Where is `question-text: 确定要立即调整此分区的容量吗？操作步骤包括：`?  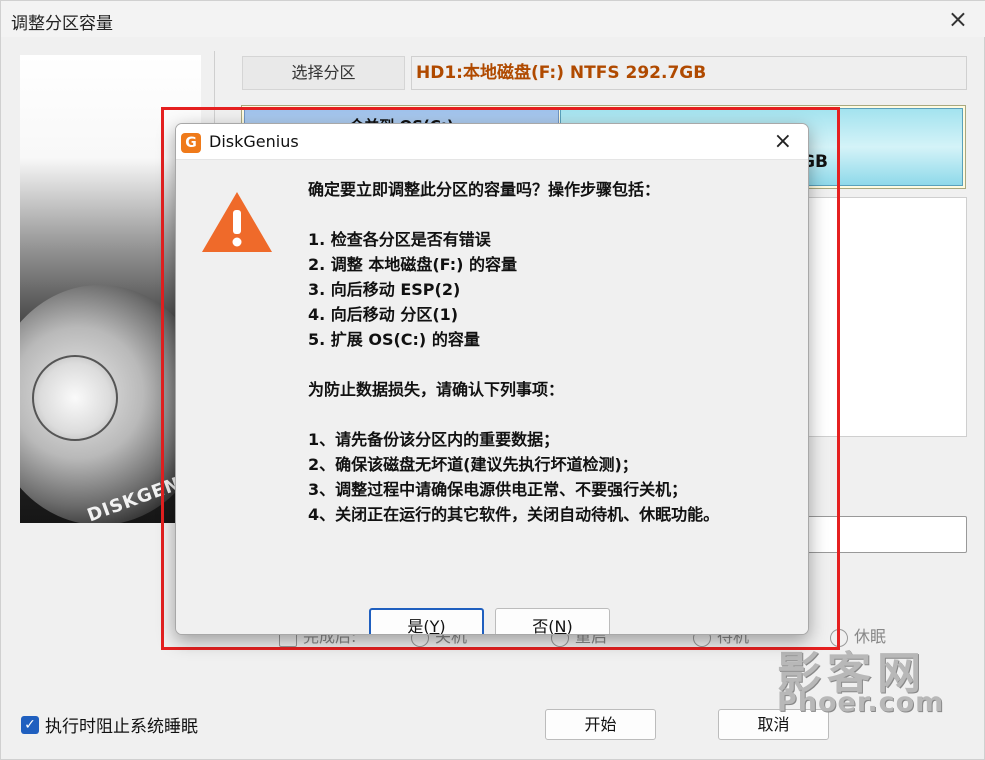
question-text: 确定要立即调整此分区的容量吗？操作步骤包括： is located at coordinates (484, 189).